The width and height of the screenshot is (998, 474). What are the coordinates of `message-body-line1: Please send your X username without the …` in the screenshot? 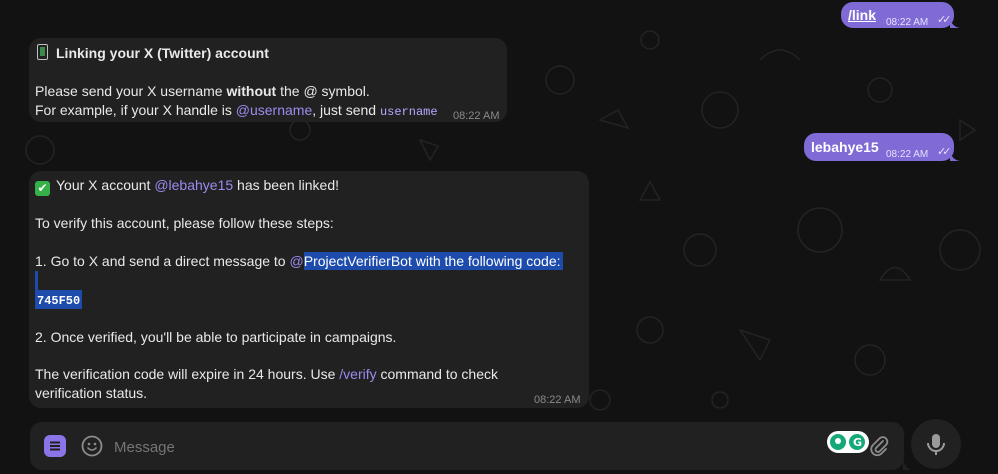 It's located at (202, 91).